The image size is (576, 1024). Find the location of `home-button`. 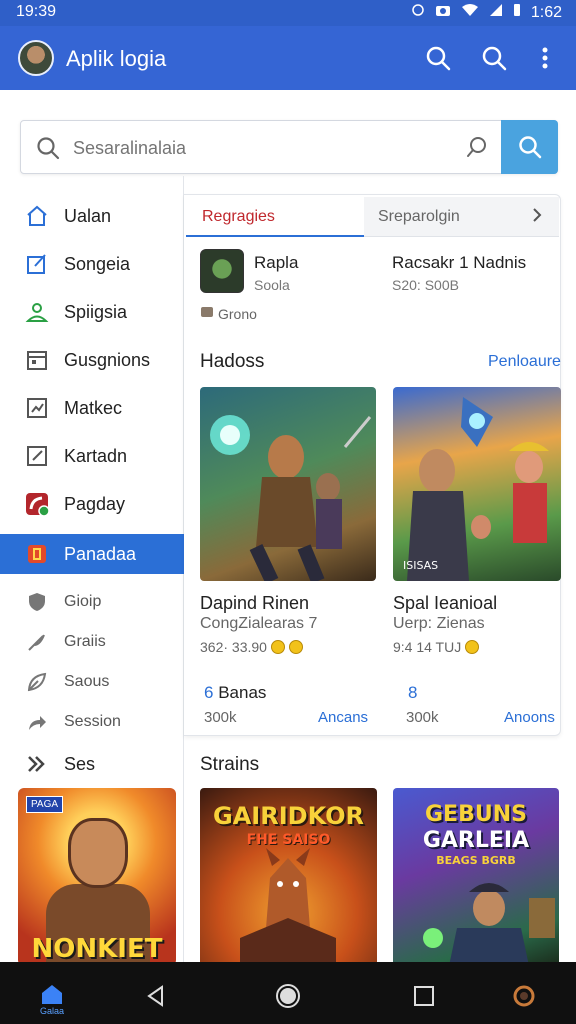

home-button is located at coordinates (288, 996).